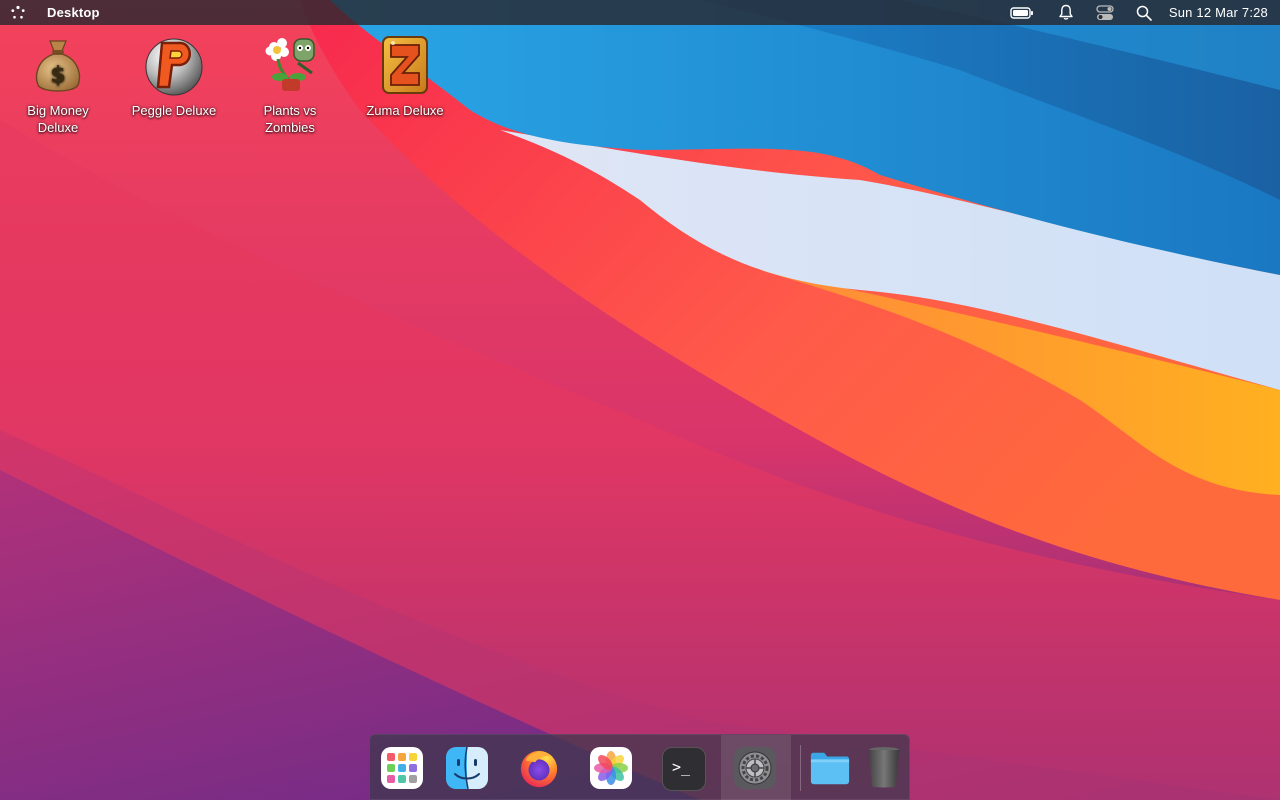 This screenshot has height=800, width=1280. Describe the element at coordinates (539, 768) in the screenshot. I see `firefox-icon` at that location.